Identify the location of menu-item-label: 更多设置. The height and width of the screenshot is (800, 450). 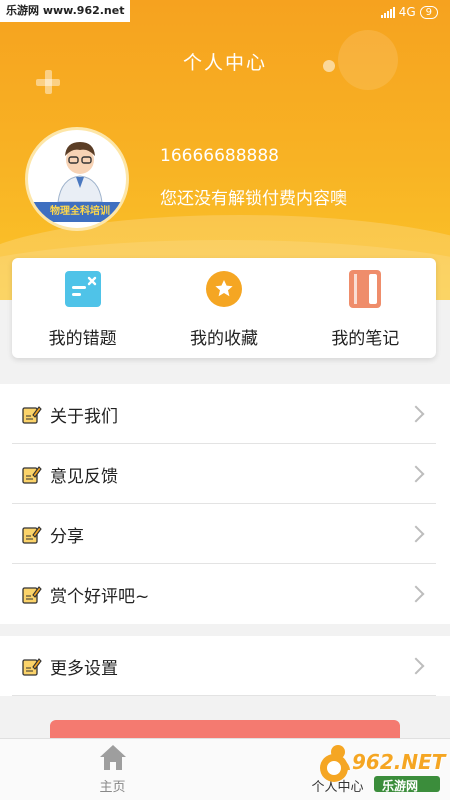
(84, 668).